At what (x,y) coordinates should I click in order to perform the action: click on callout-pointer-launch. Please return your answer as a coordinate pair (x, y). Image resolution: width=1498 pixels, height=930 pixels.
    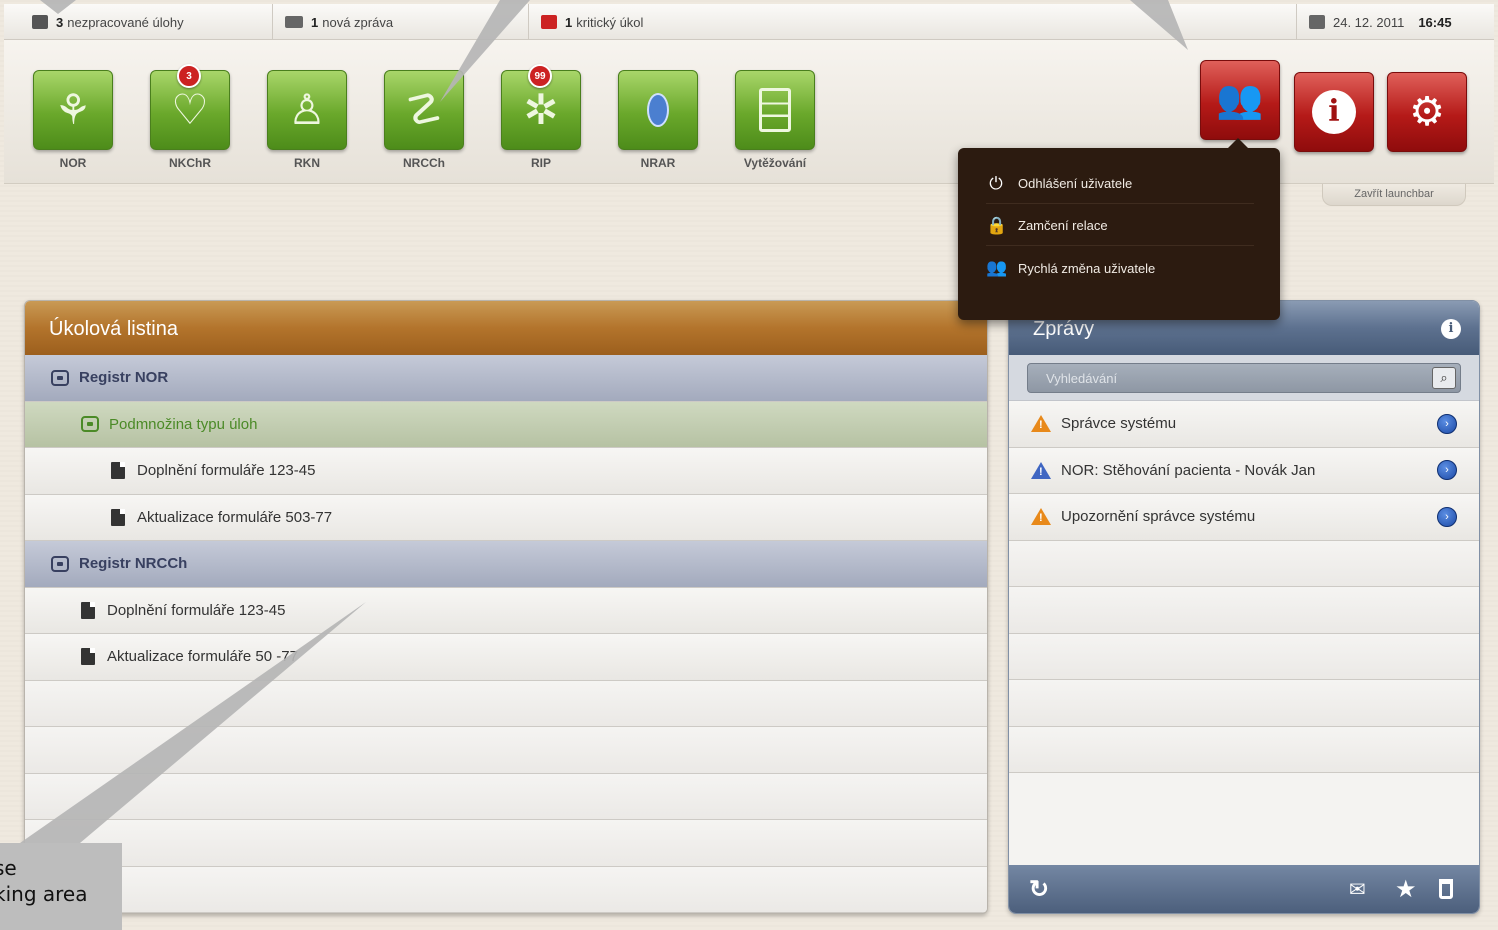
    Looking at the image, I should click on (485, 51).